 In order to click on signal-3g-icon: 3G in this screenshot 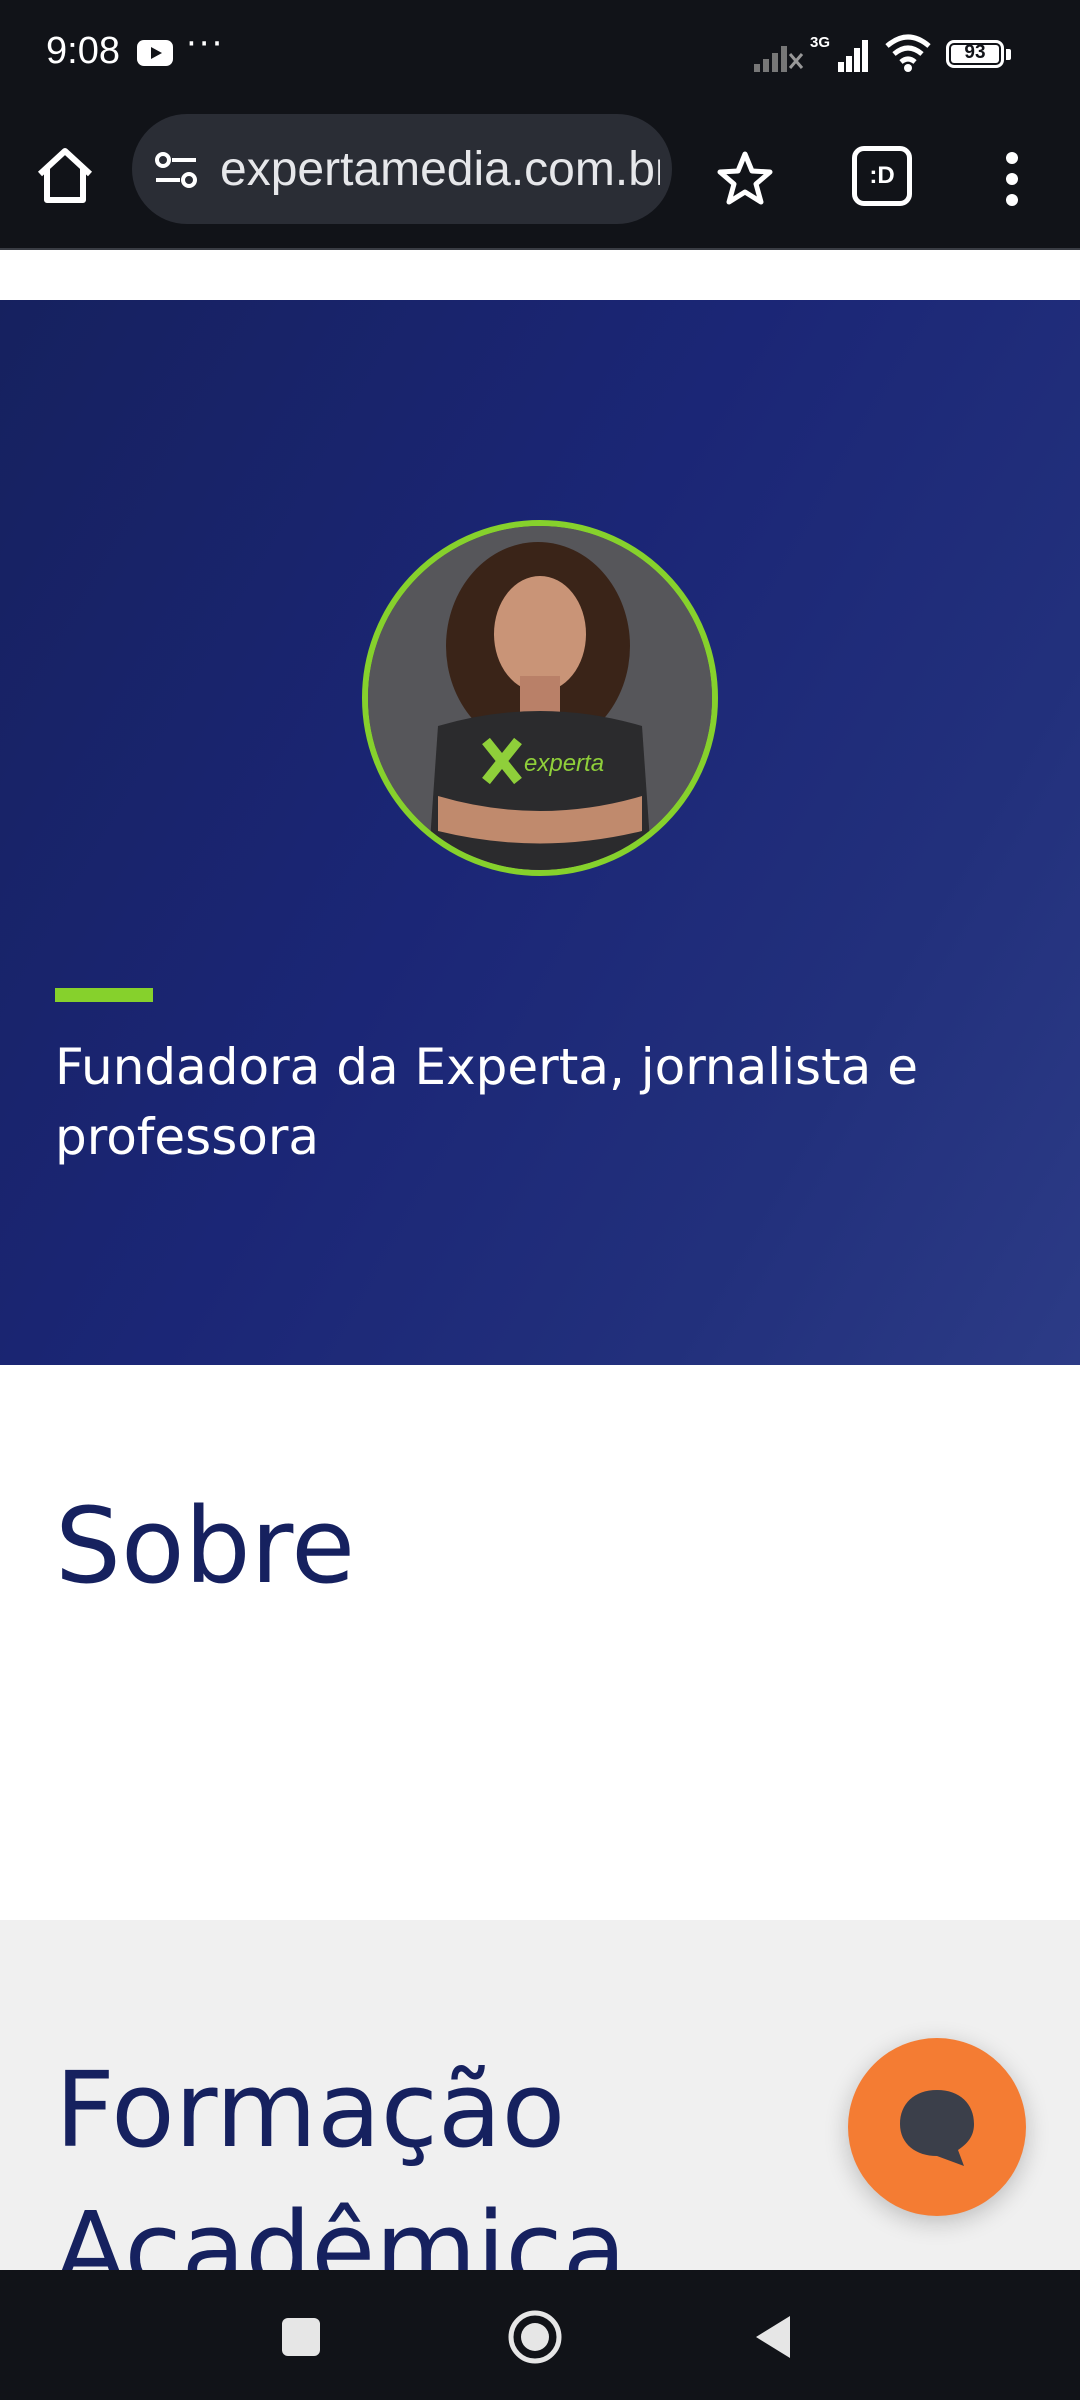, I will do `click(839, 53)`.